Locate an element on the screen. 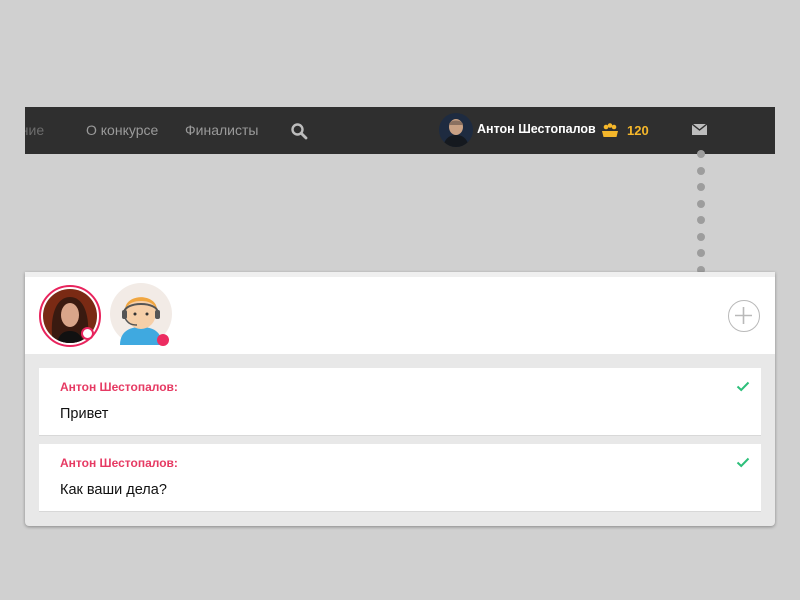 The width and height of the screenshot is (800, 600). chat-message: Антон Шестопалов: Привет is located at coordinates (400, 402).